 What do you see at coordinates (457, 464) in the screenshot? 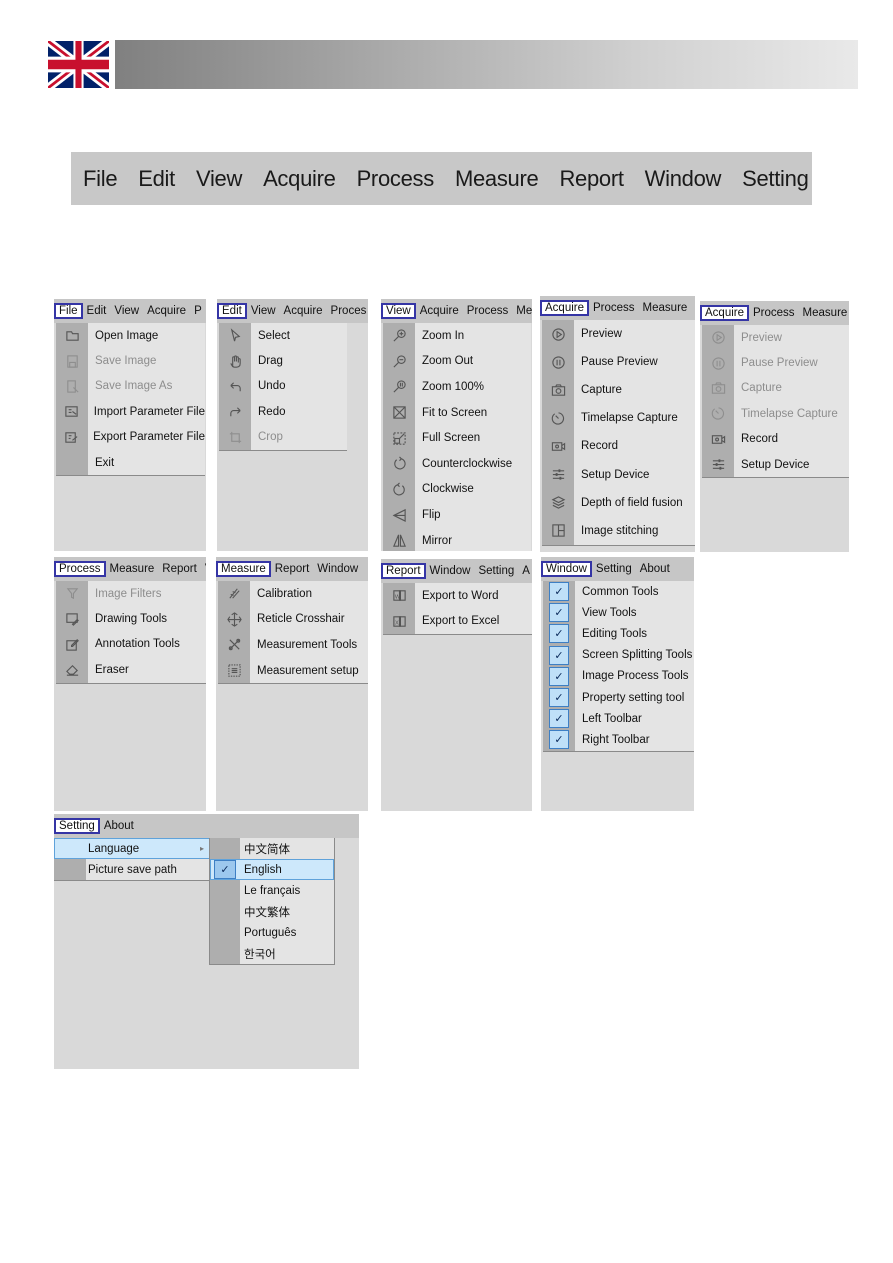
I see `menu-item-counterclockwise: Counterclockwise` at bounding box center [457, 464].